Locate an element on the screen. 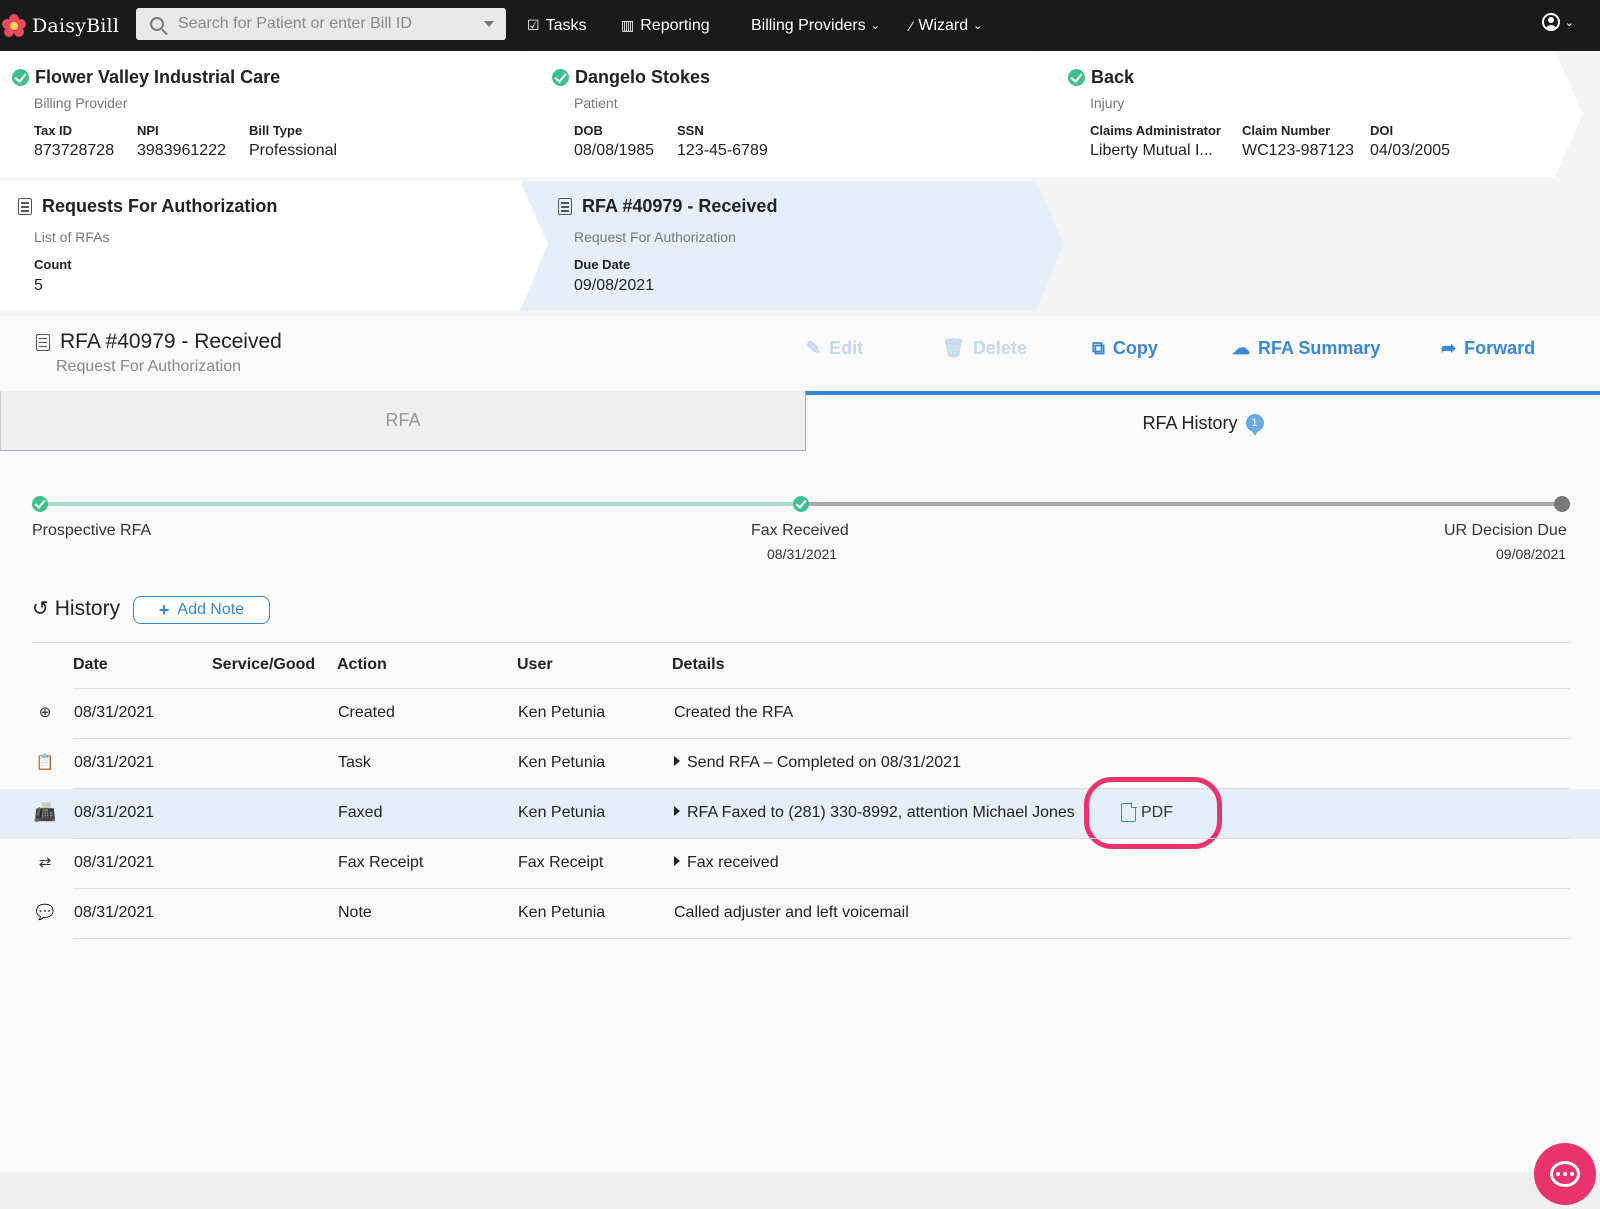 This screenshot has width=1600, height=1209. add-note-button: + Add Note is located at coordinates (201, 610).